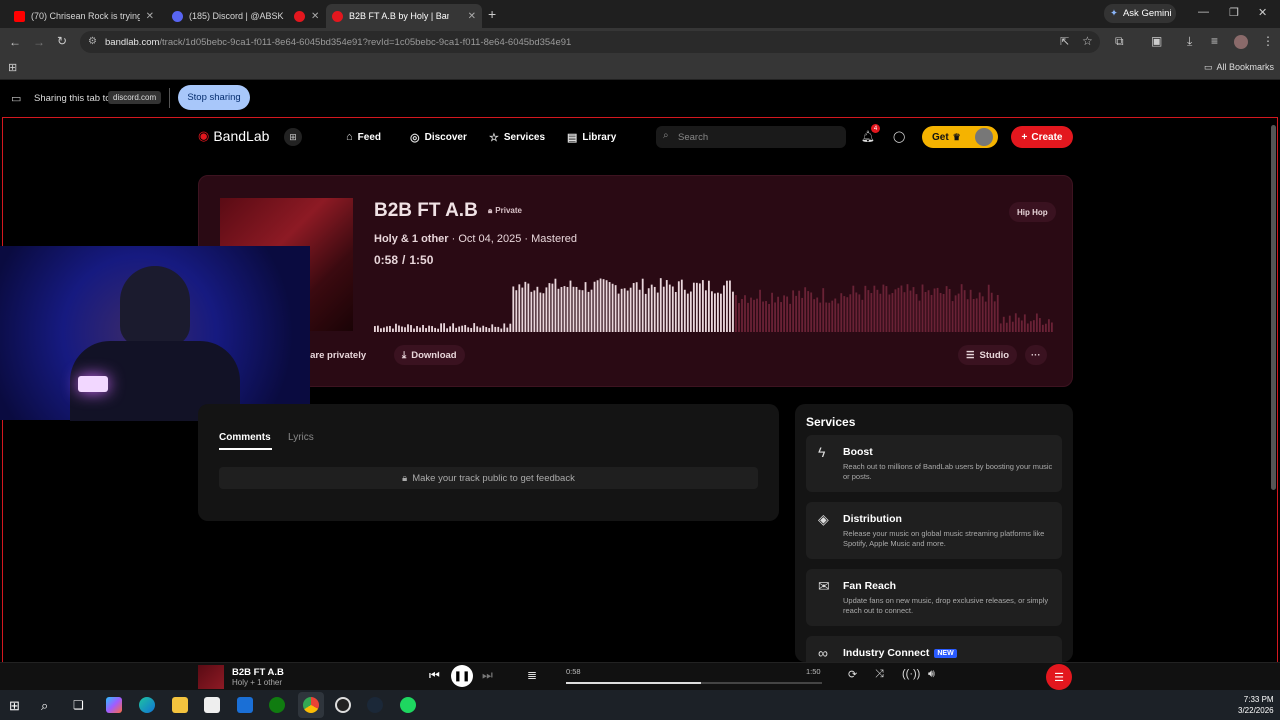  What do you see at coordinates (934, 649) in the screenshot?
I see `service-industry-connect: ∞ Industry Connect NEW` at bounding box center [934, 649].